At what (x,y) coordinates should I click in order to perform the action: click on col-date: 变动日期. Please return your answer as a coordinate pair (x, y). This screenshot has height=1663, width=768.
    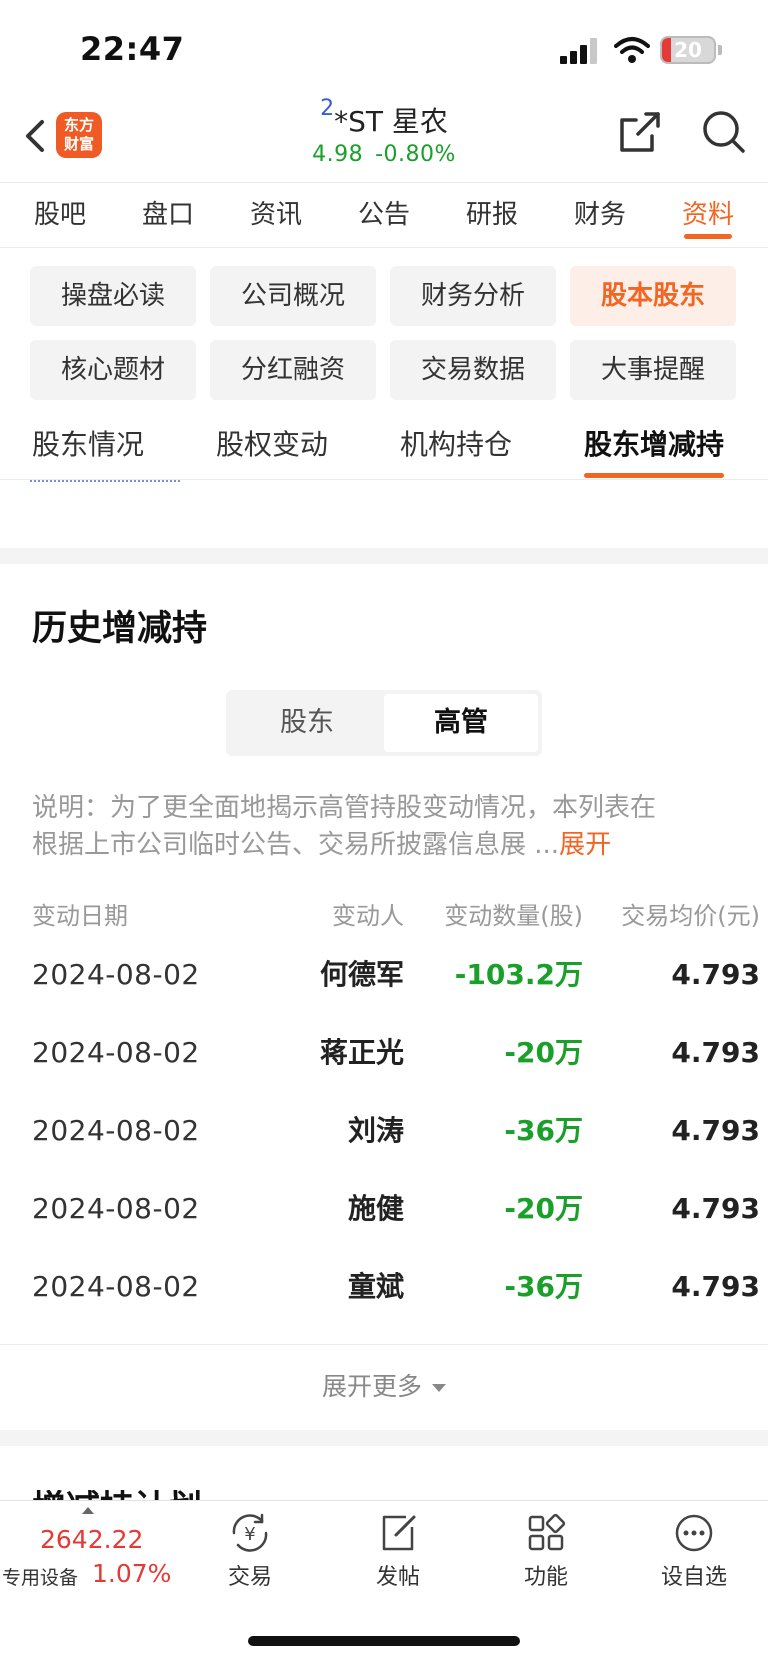
    Looking at the image, I should click on (80, 916).